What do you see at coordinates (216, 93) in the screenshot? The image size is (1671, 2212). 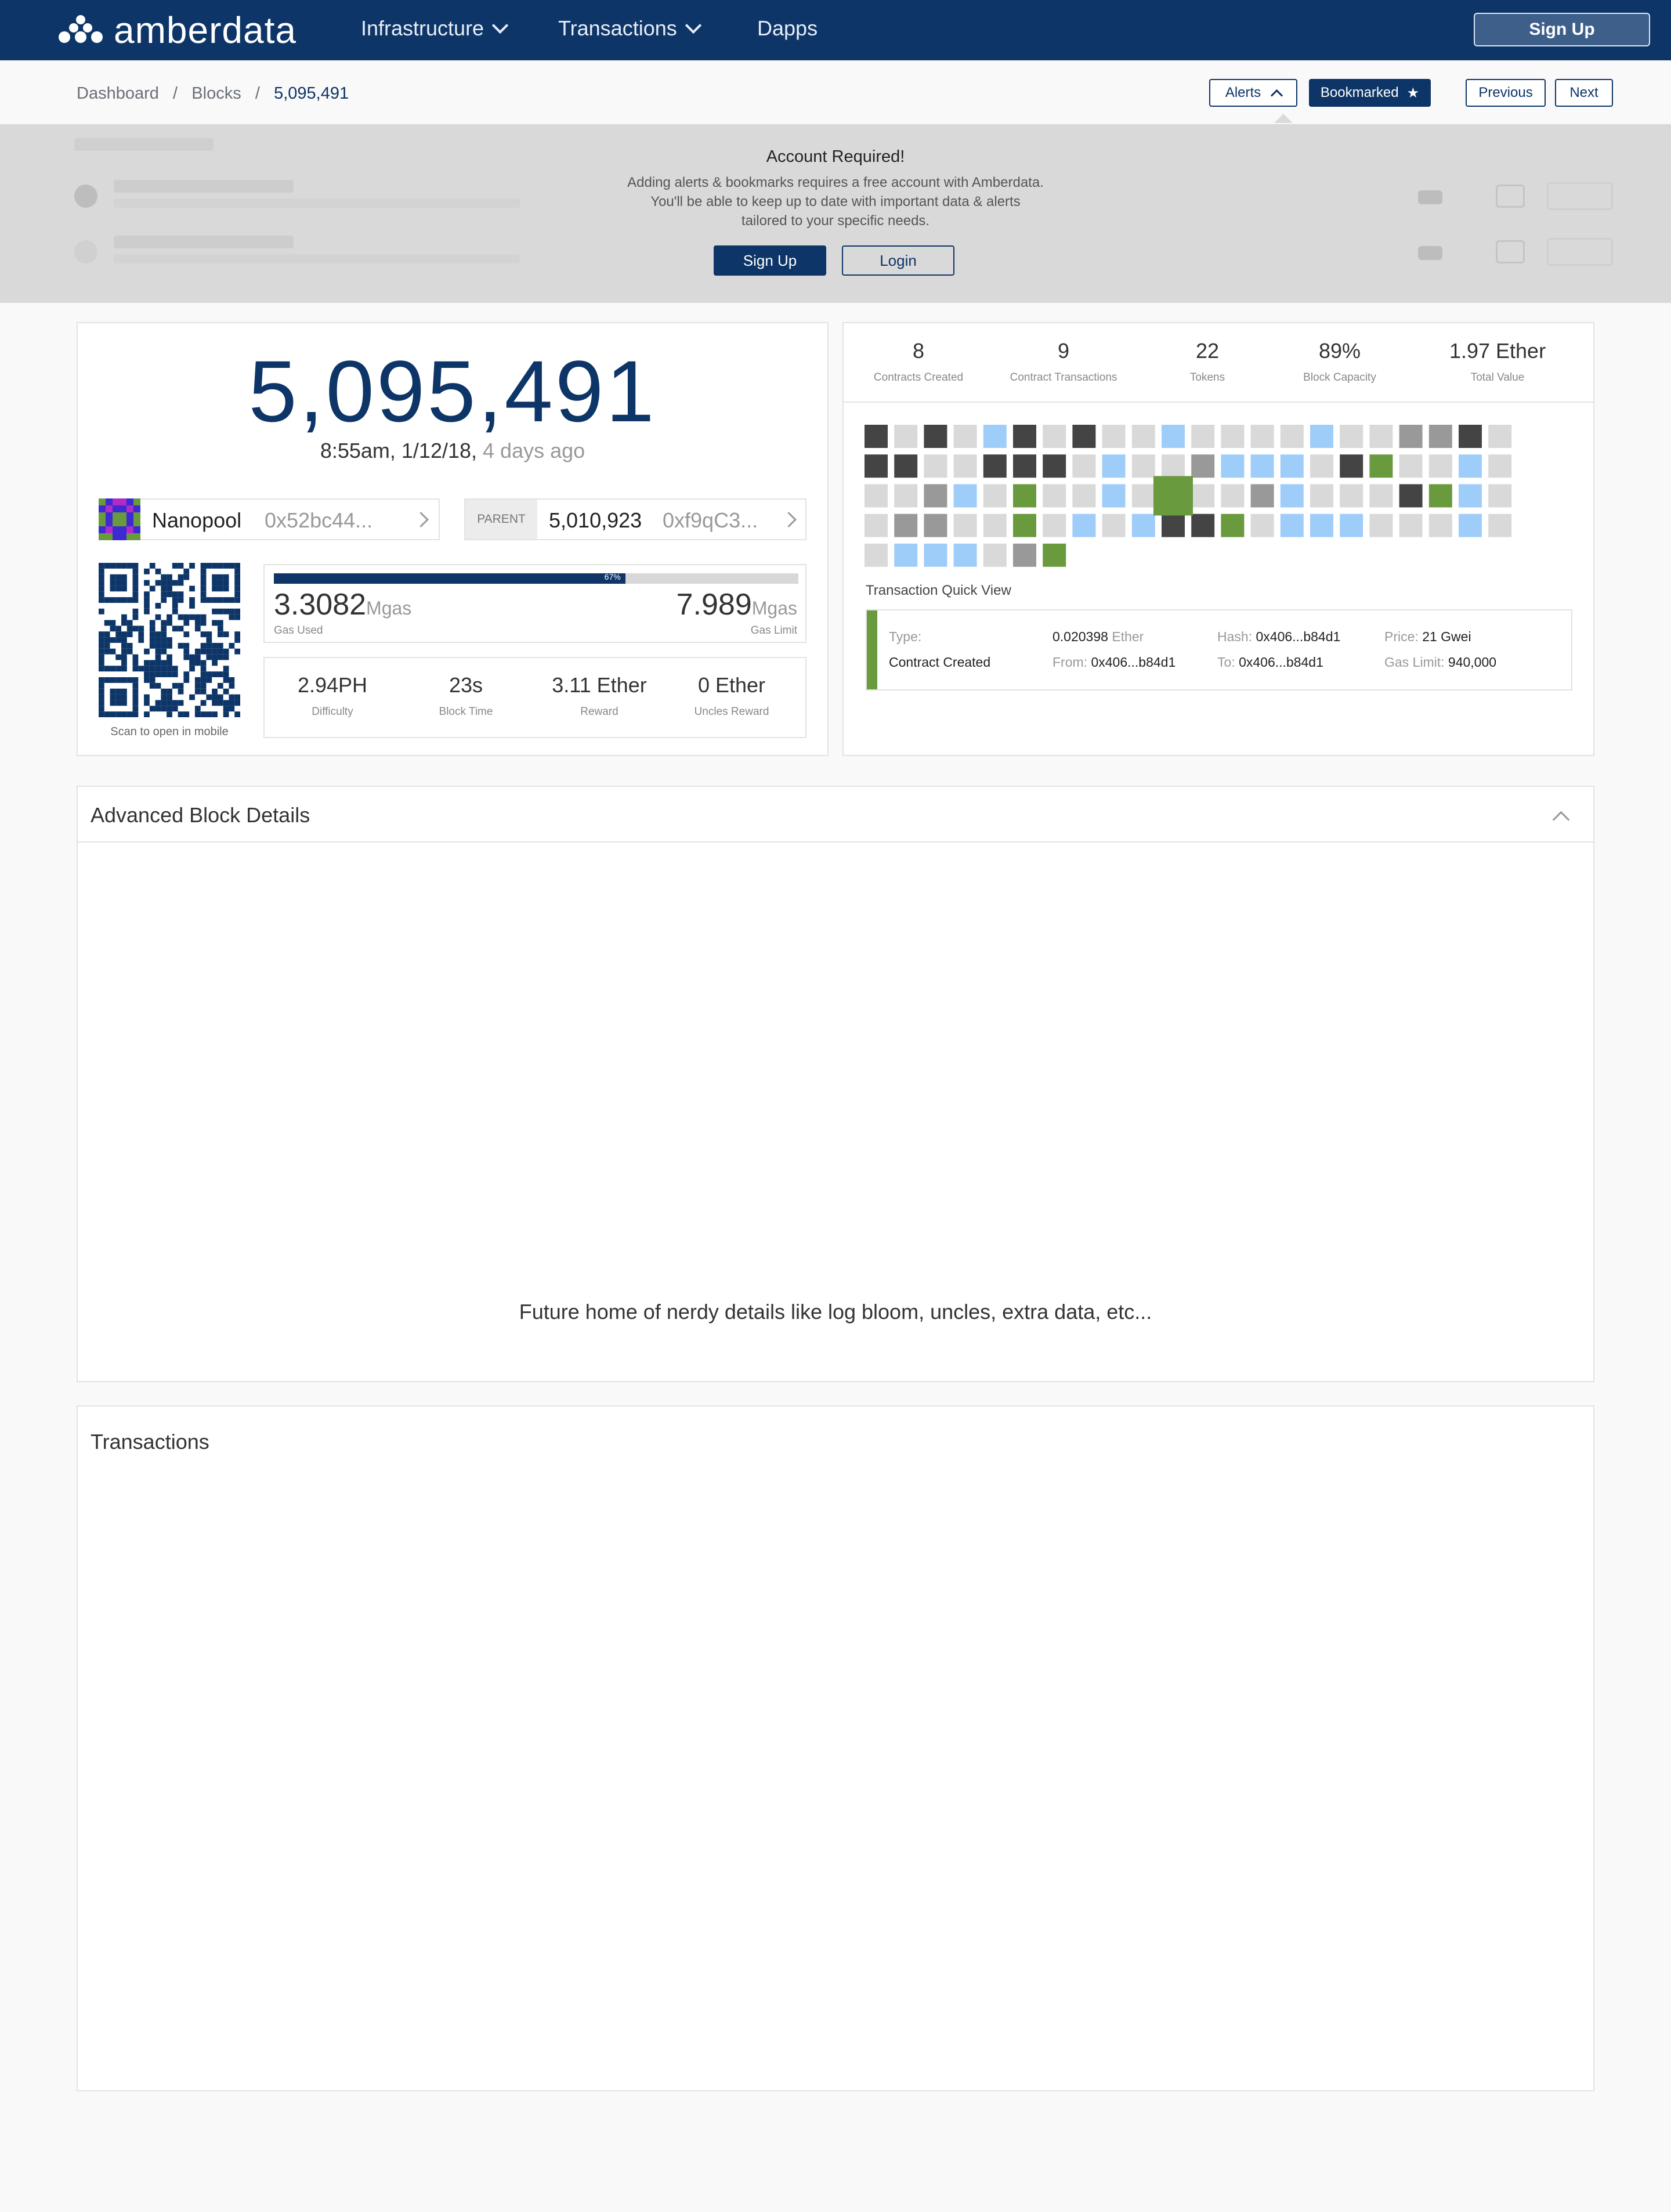 I see `breadcrumb-blocks: Blocks` at bounding box center [216, 93].